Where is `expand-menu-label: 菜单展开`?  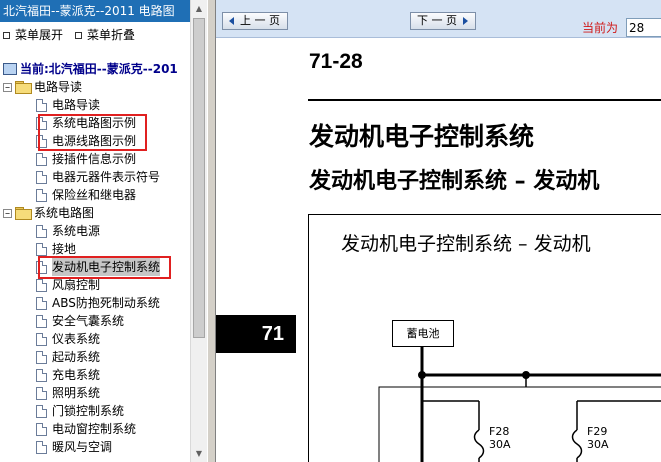 expand-menu-label: 菜单展开 is located at coordinates (39, 35).